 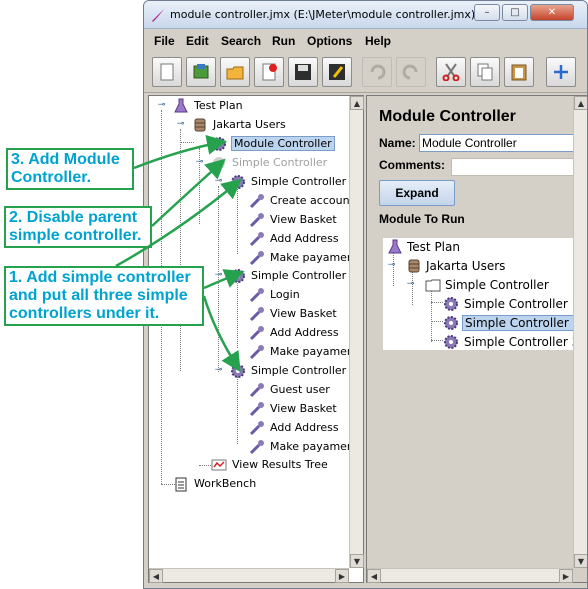 I want to click on simple-controller-disabled-icon, so click(x=219, y=163).